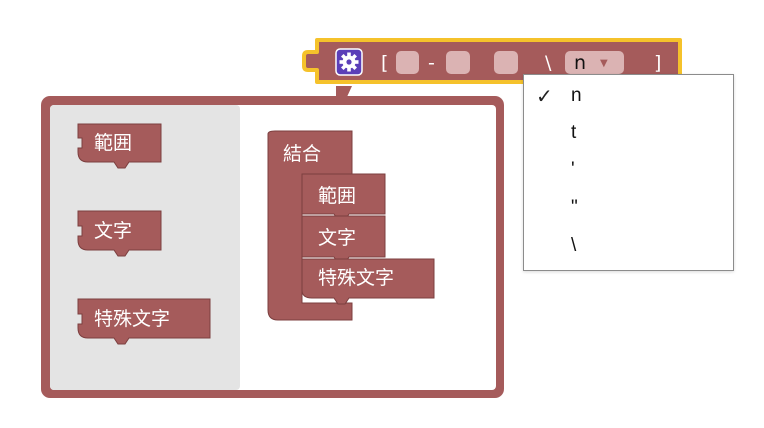 Image resolution: width=764 pixels, height=428 pixels. I want to click on join-item-range: 範囲, so click(343, 197).